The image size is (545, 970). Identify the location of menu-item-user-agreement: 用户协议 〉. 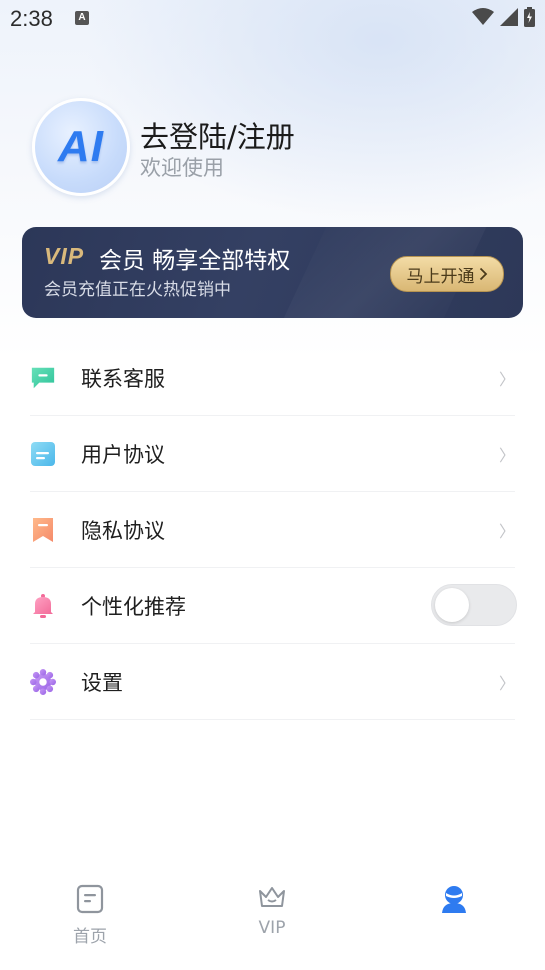
(272, 454).